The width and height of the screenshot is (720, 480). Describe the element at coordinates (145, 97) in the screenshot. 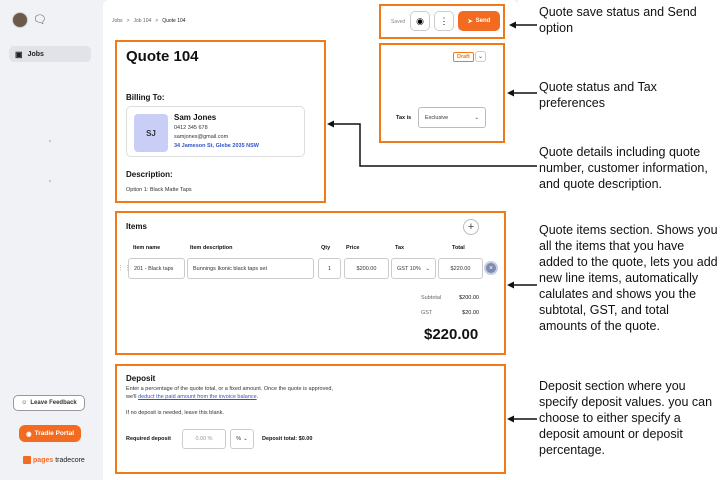

I see `billing-label: Billing To:` at that location.